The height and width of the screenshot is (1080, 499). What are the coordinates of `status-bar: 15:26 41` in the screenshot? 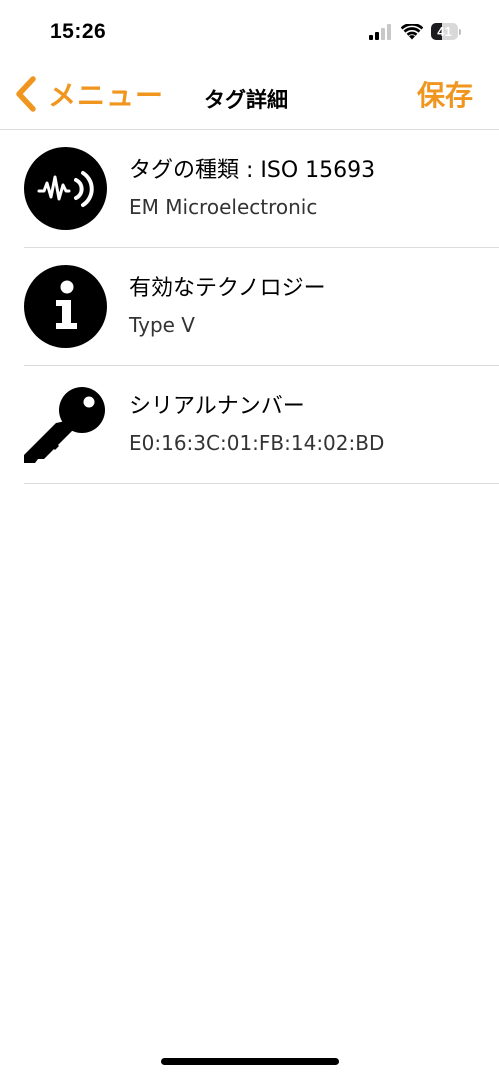 It's located at (249, 31).